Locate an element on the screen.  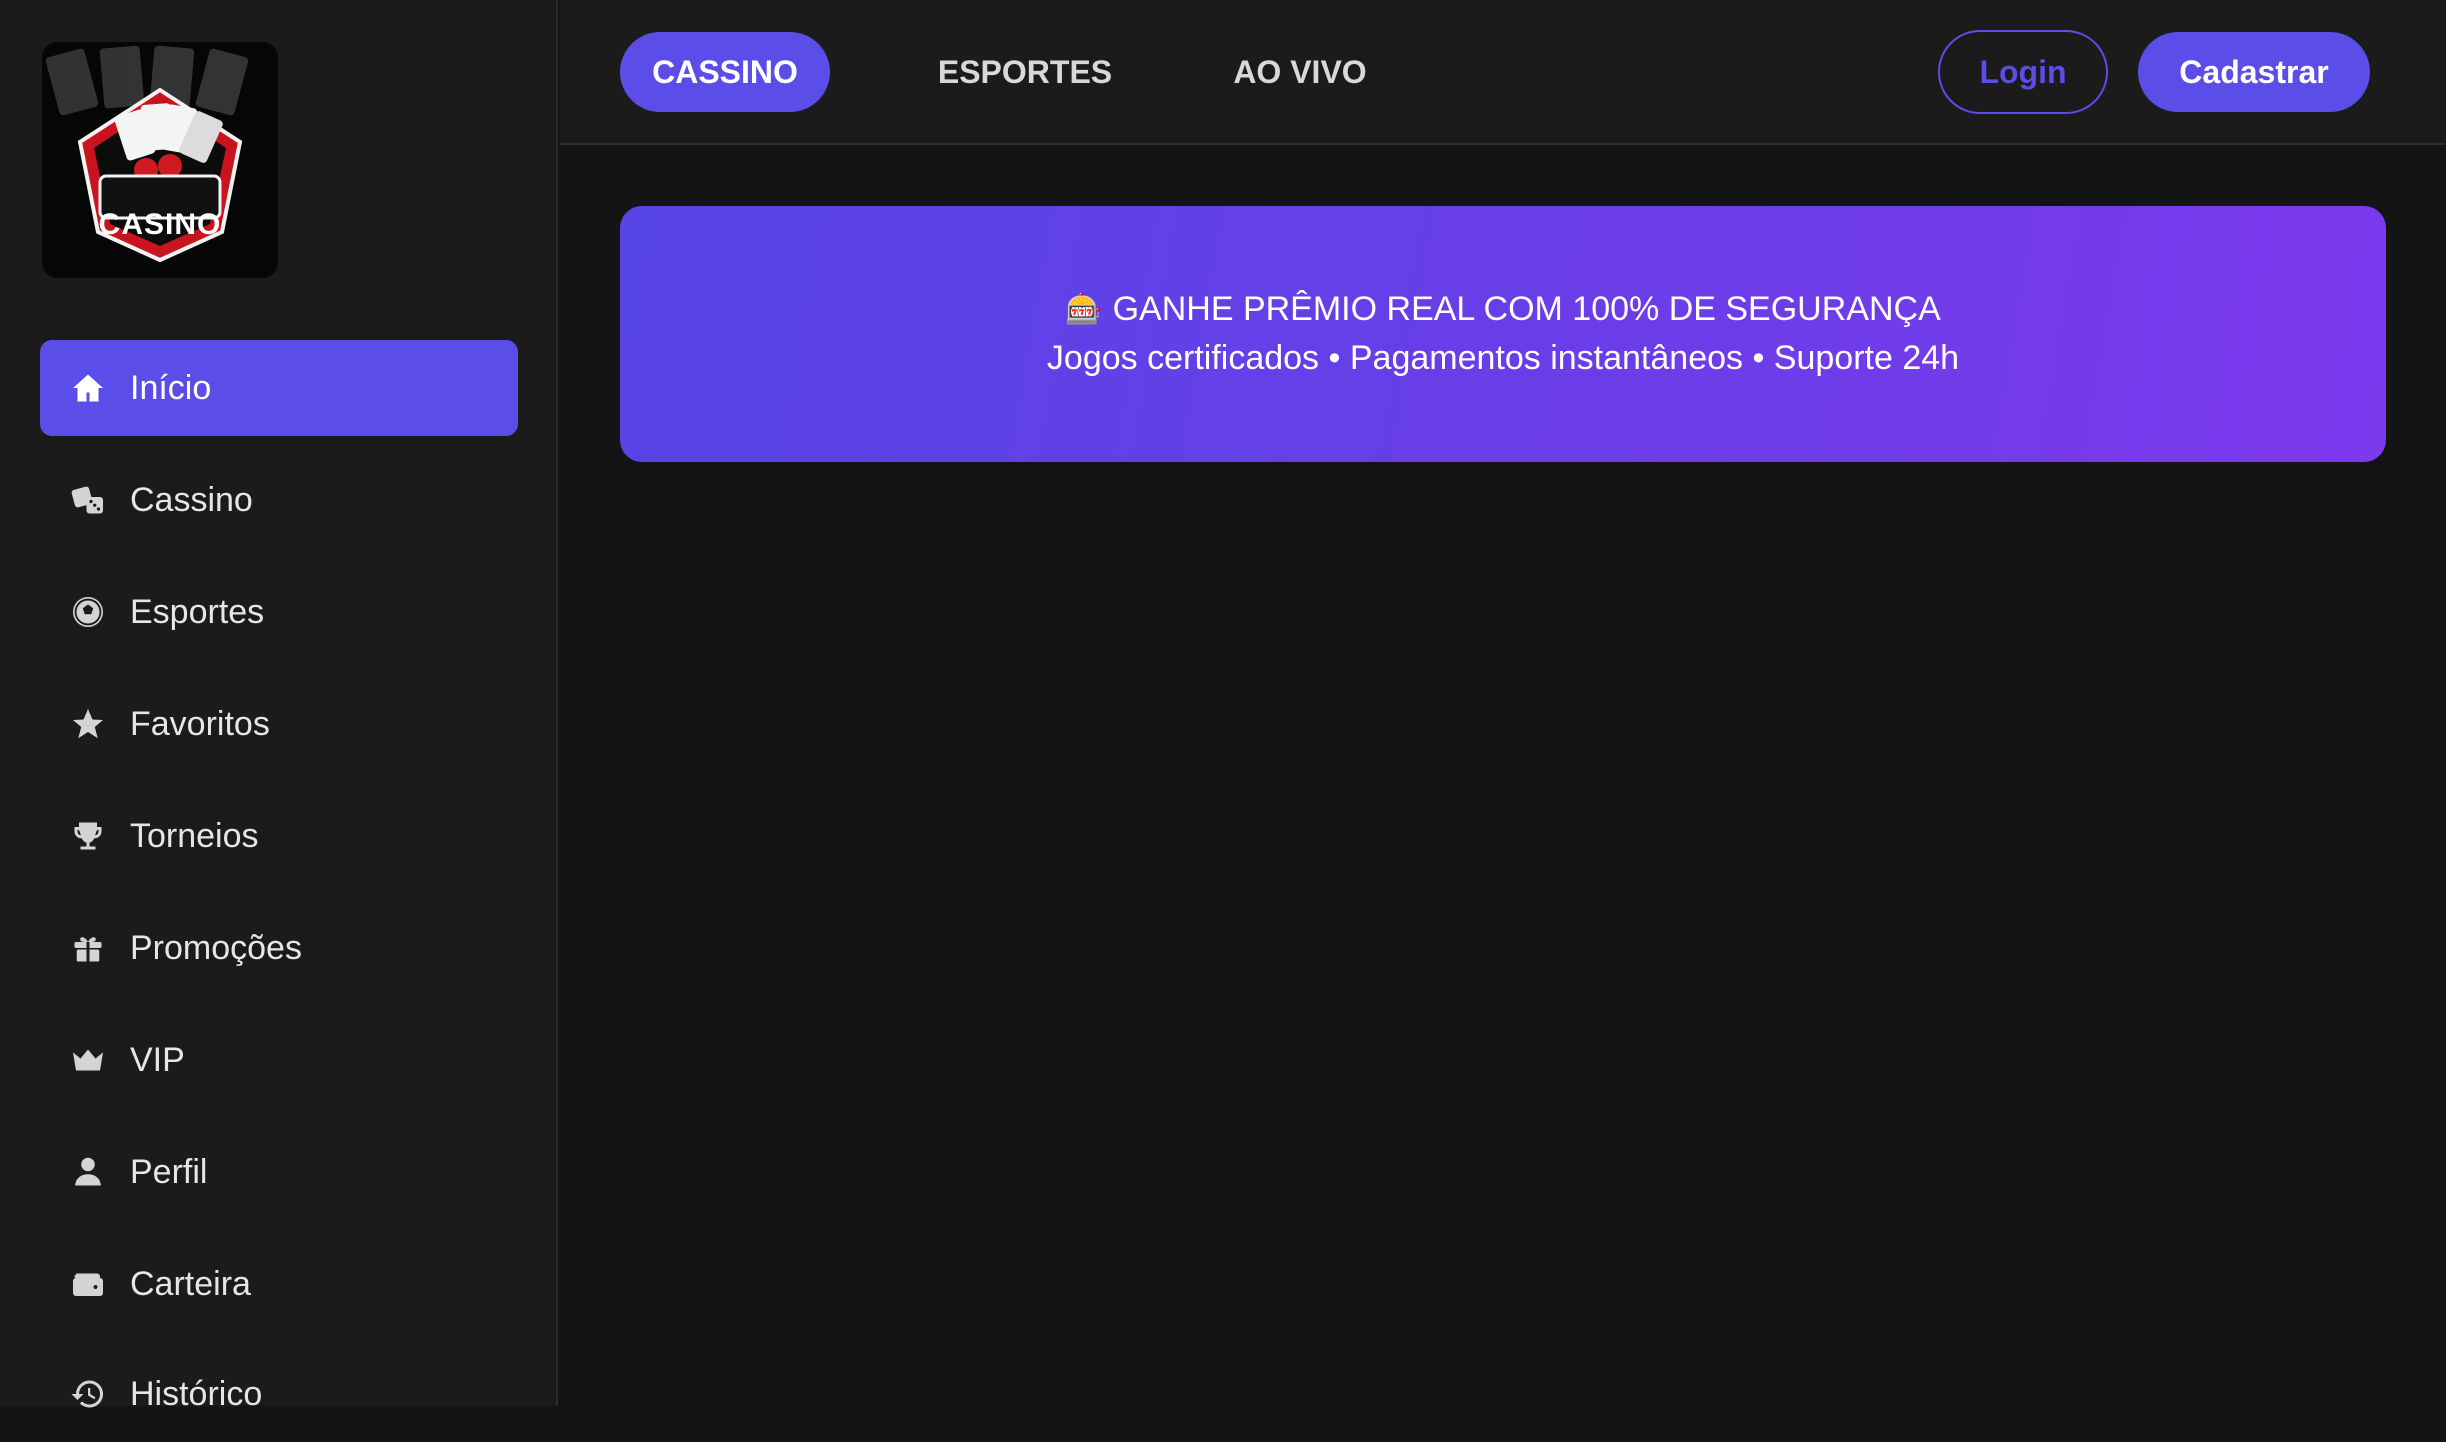
gift-icon is located at coordinates (88, 948).